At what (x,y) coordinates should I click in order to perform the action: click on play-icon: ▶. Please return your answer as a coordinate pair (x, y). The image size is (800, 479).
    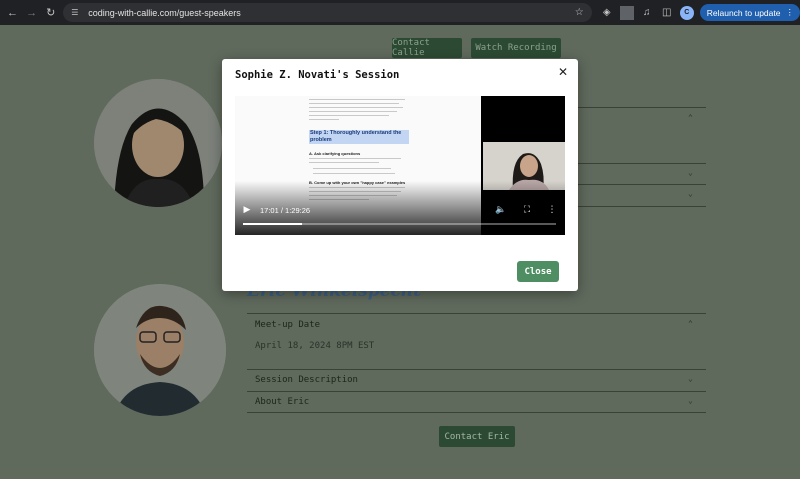
    Looking at the image, I should click on (247, 210).